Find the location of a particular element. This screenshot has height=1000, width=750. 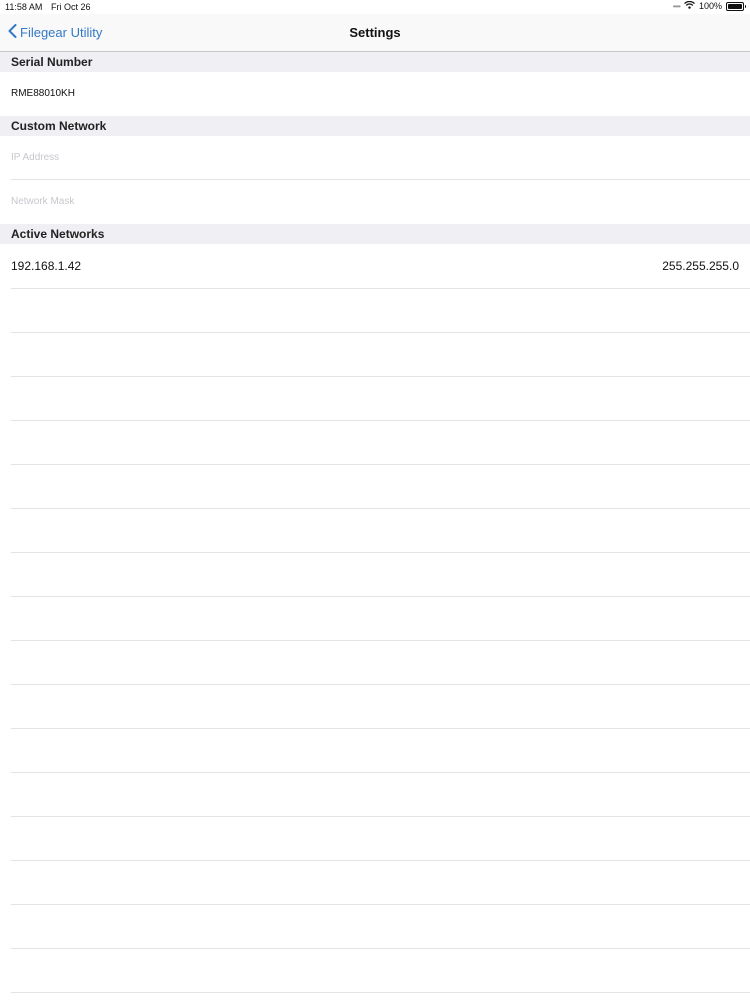

serial-number-row: RME88010KH is located at coordinates (375, 94).